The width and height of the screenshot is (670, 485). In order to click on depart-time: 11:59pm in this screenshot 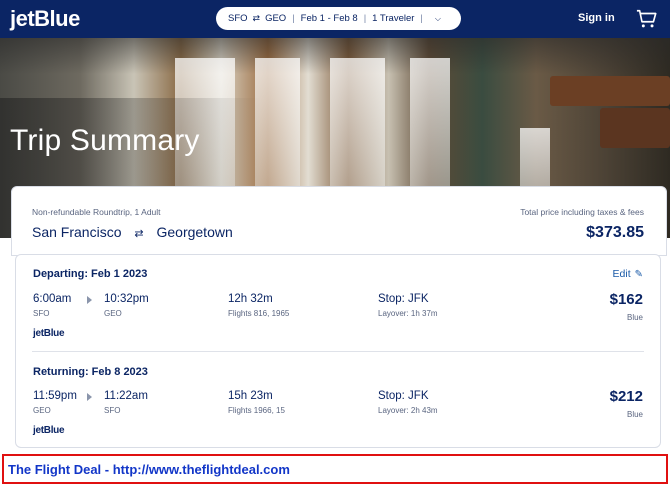, I will do `click(55, 396)`.